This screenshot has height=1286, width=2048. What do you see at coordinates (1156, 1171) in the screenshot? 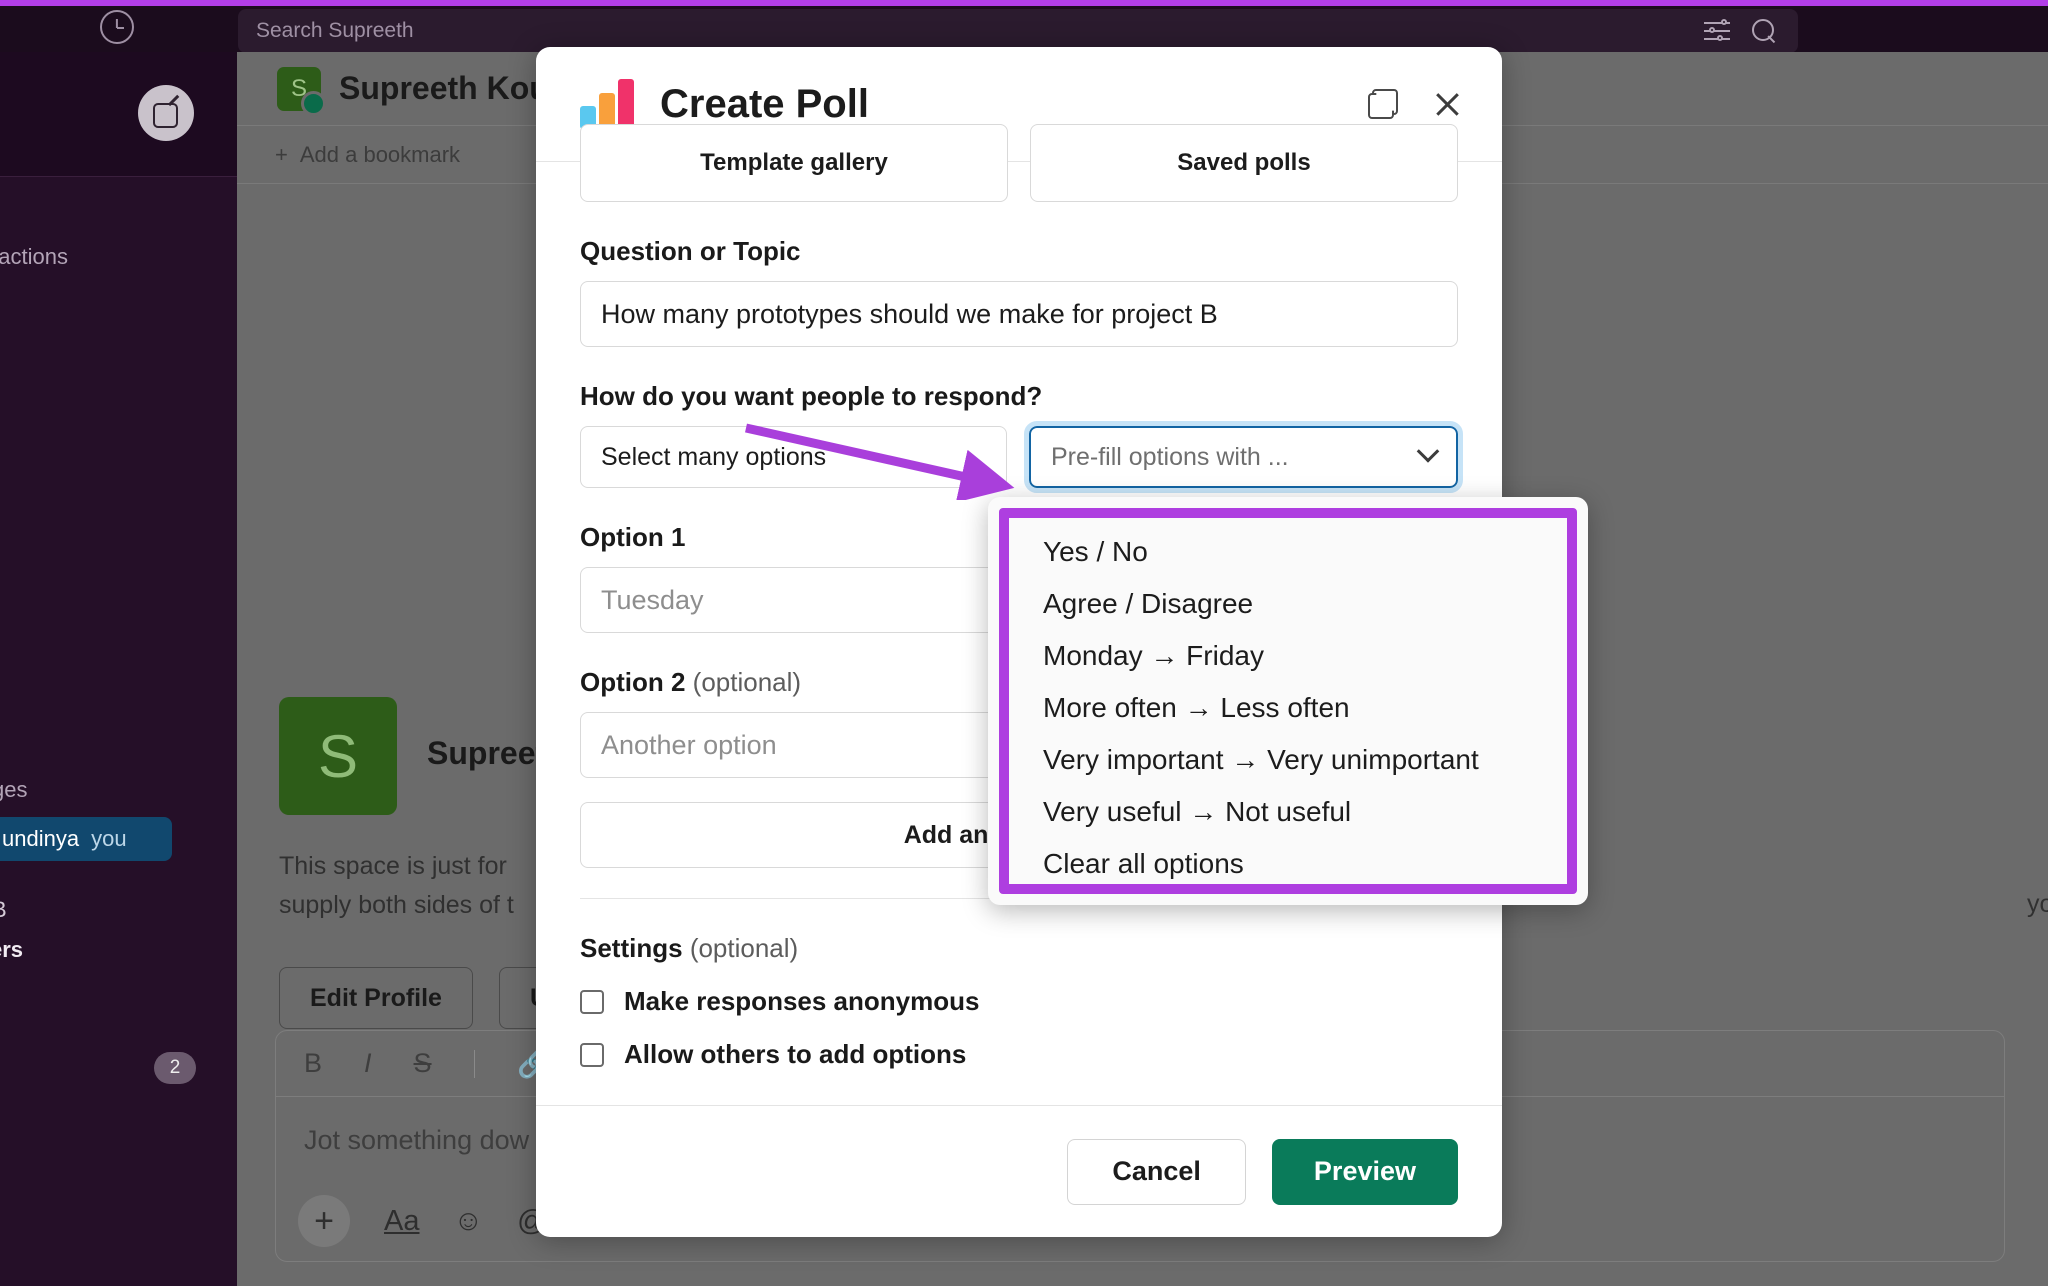
I see `cancel-button: Cancel` at bounding box center [1156, 1171].